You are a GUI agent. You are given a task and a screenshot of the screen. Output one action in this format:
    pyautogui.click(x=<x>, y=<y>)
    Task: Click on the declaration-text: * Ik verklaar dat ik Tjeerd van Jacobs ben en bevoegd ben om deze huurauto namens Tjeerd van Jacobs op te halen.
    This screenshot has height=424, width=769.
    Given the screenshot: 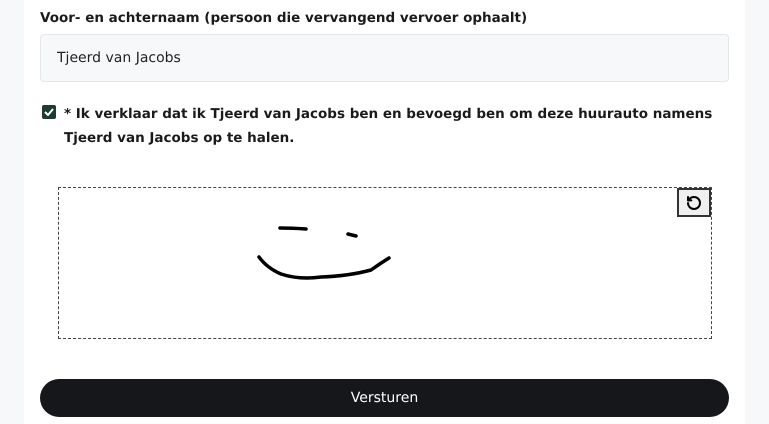 What is the action you would take?
    pyautogui.click(x=389, y=126)
    